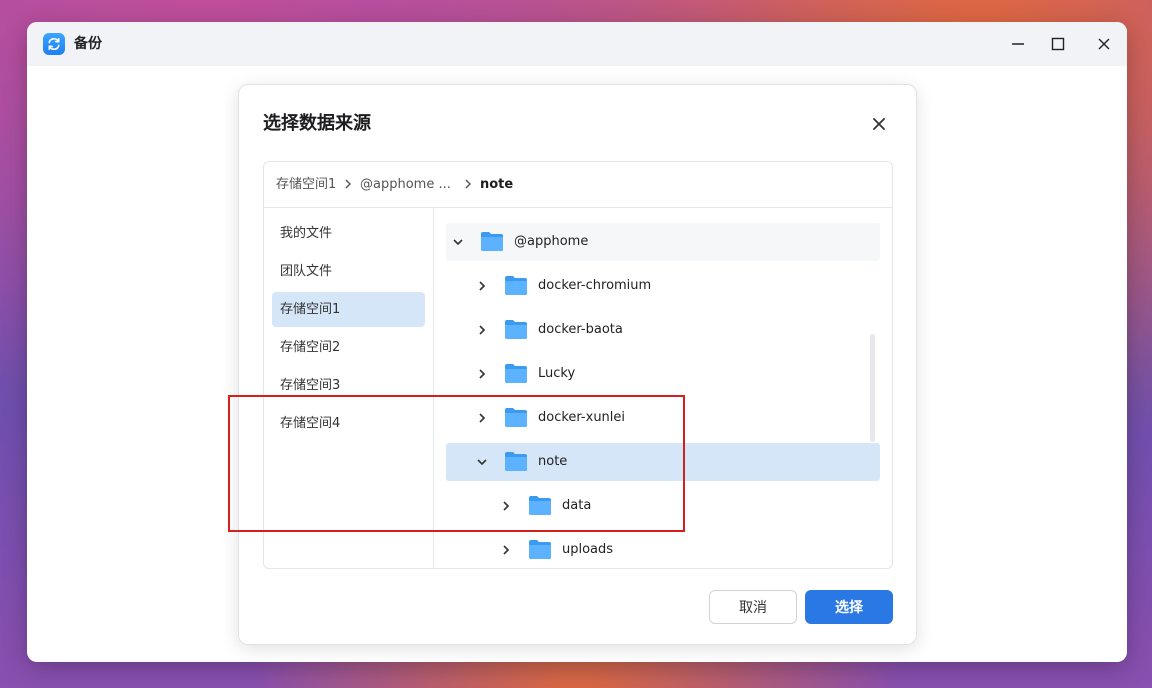 Image resolution: width=1152 pixels, height=688 pixels. Describe the element at coordinates (577, 44) in the screenshot. I see `title-bar: 备份` at that location.